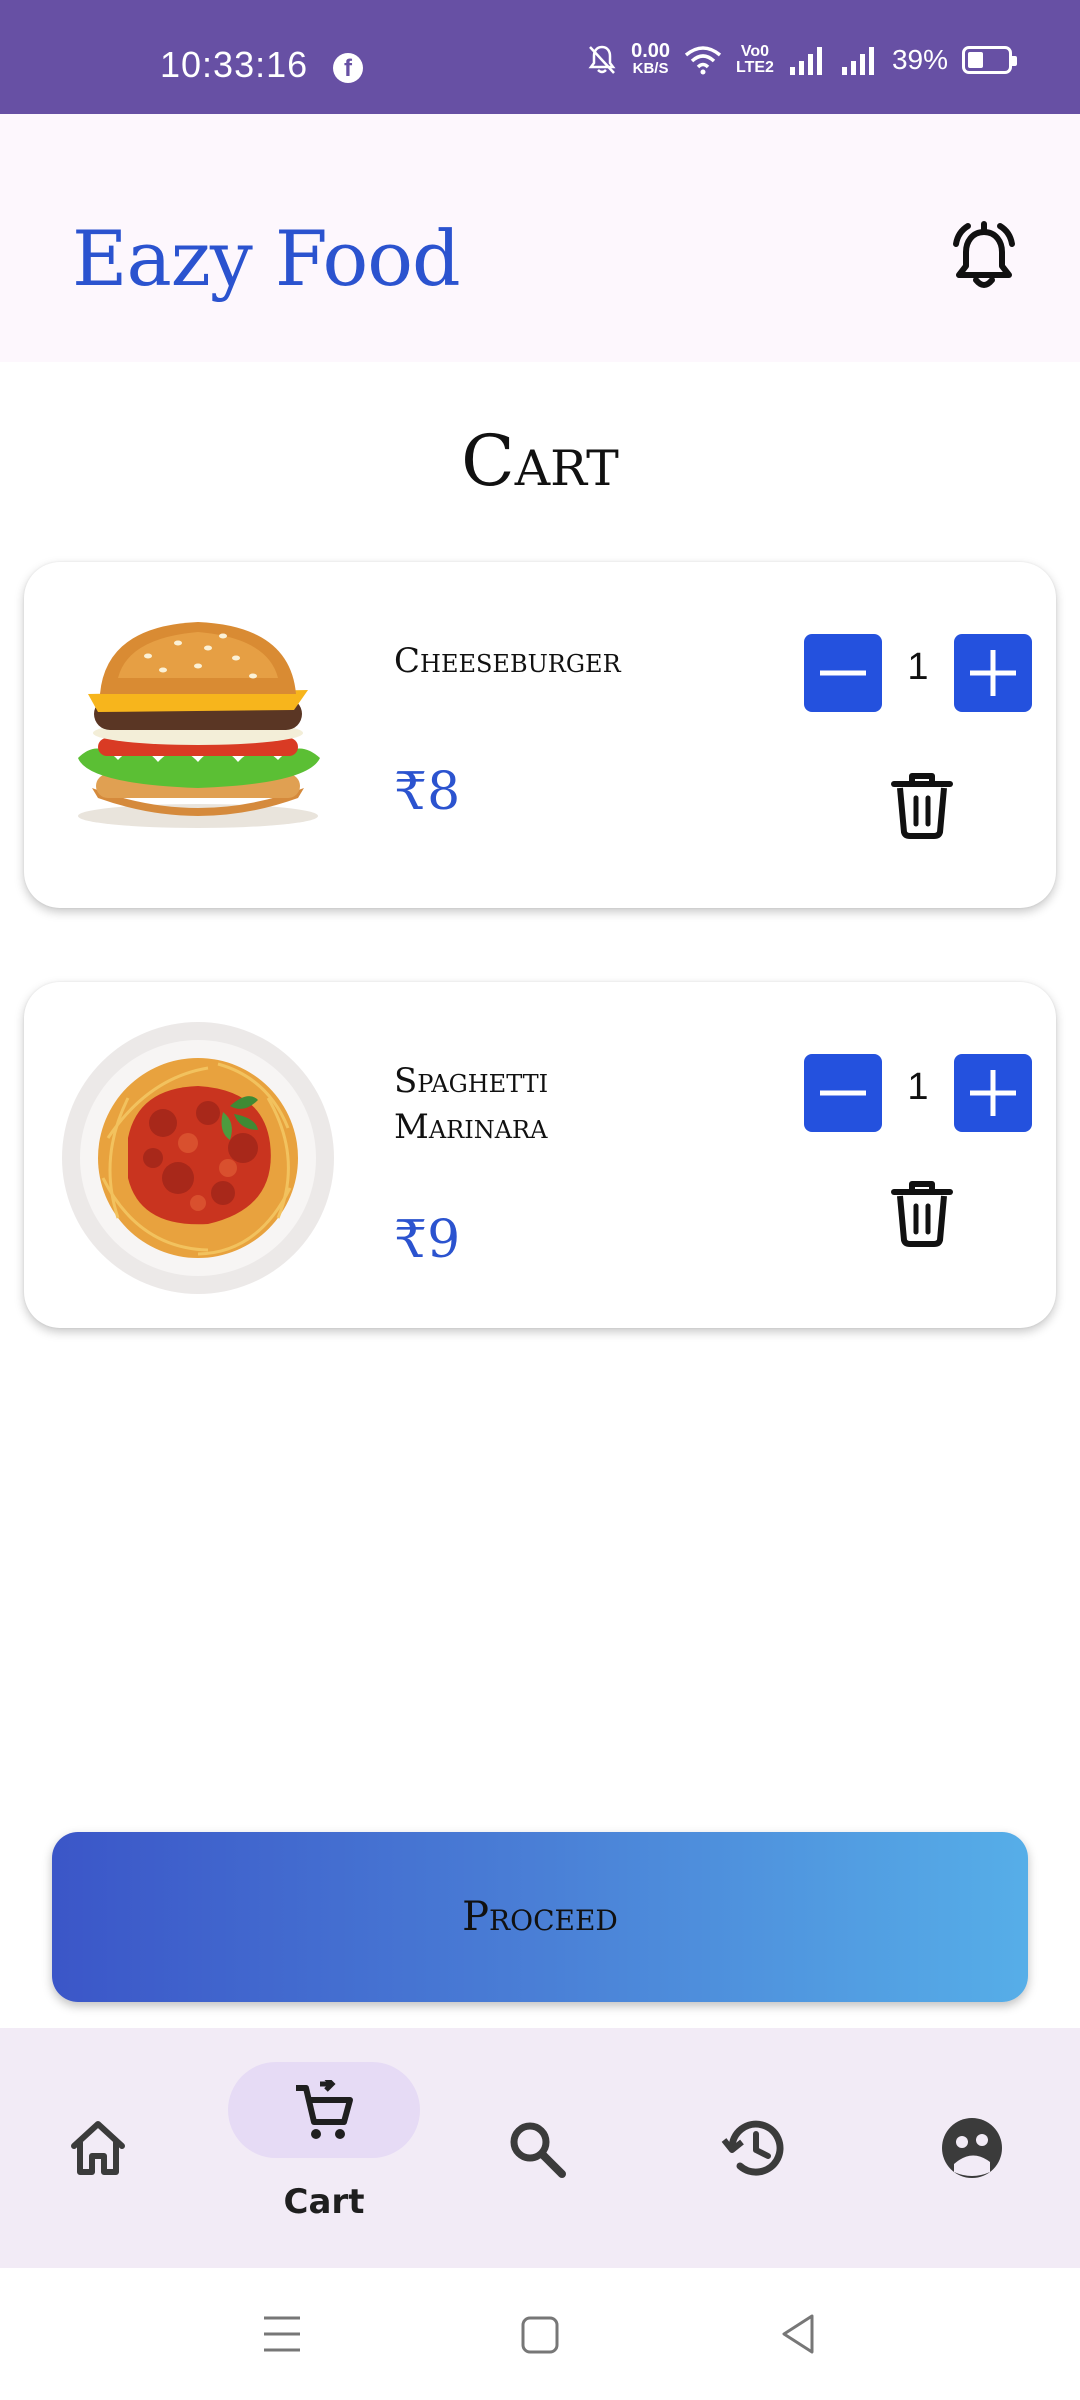 Image resolution: width=1080 pixels, height=2400 pixels. I want to click on net-speed-unit: KB/S, so click(650, 68).